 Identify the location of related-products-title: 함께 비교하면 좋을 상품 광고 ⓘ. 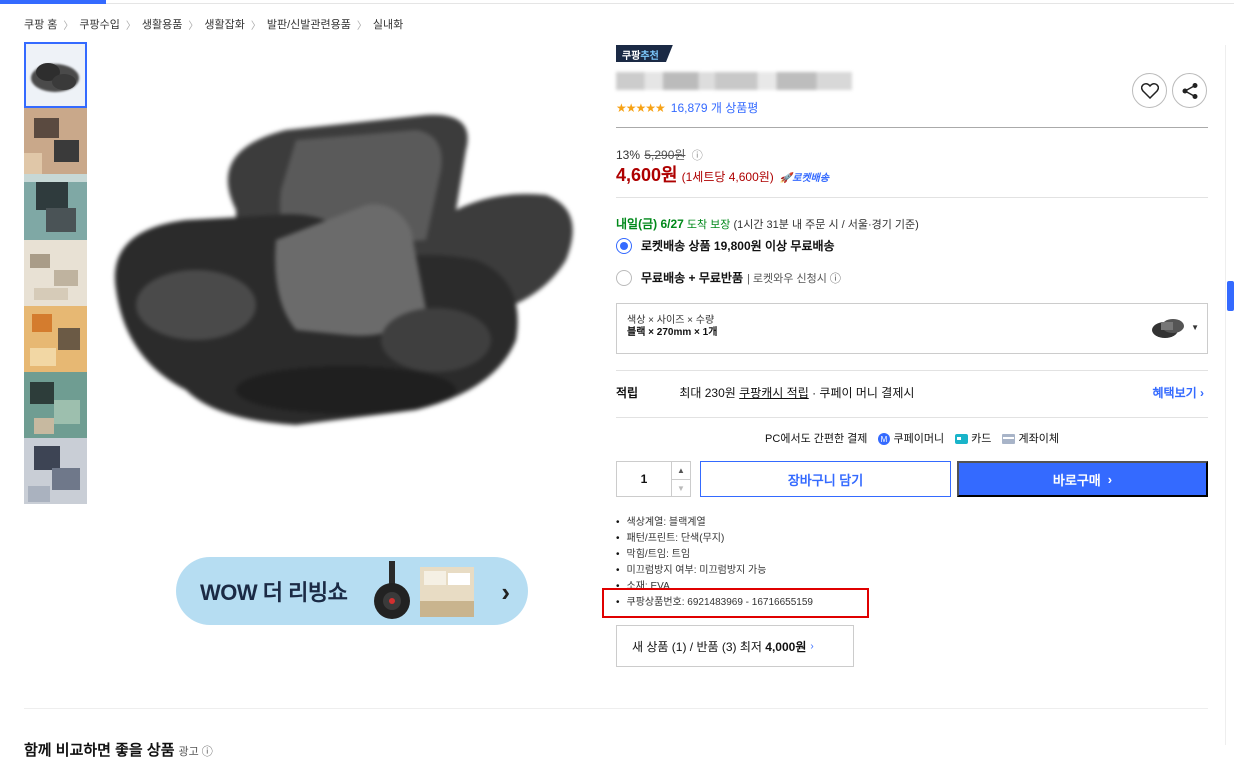
(118, 749).